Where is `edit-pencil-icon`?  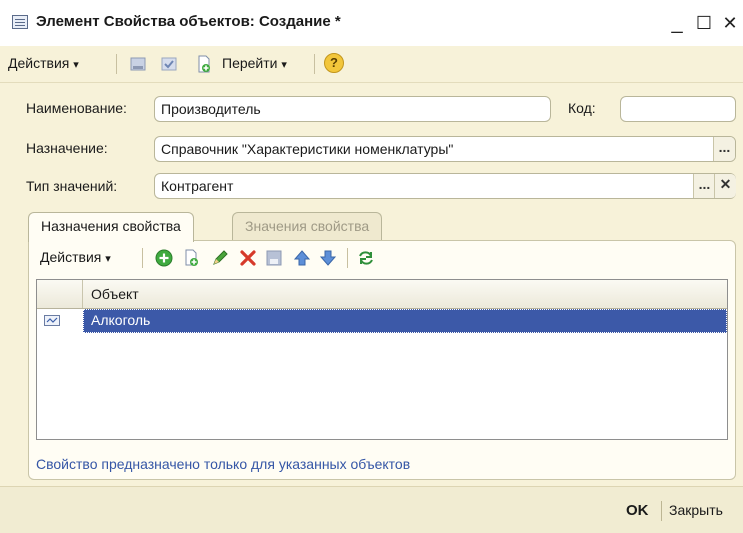
edit-pencil-icon is located at coordinates (220, 258).